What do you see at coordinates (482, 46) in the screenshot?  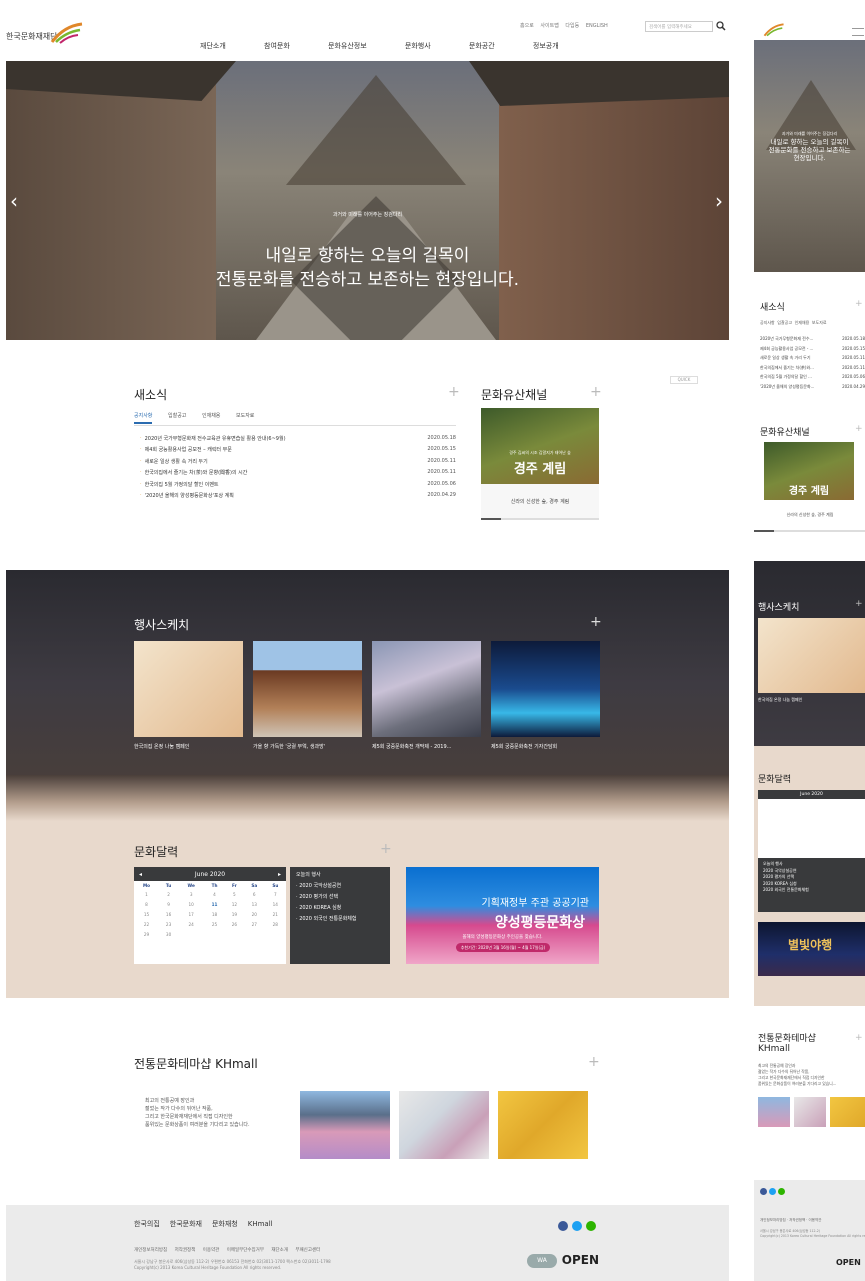 I see `nav-spaces: 문화공간` at bounding box center [482, 46].